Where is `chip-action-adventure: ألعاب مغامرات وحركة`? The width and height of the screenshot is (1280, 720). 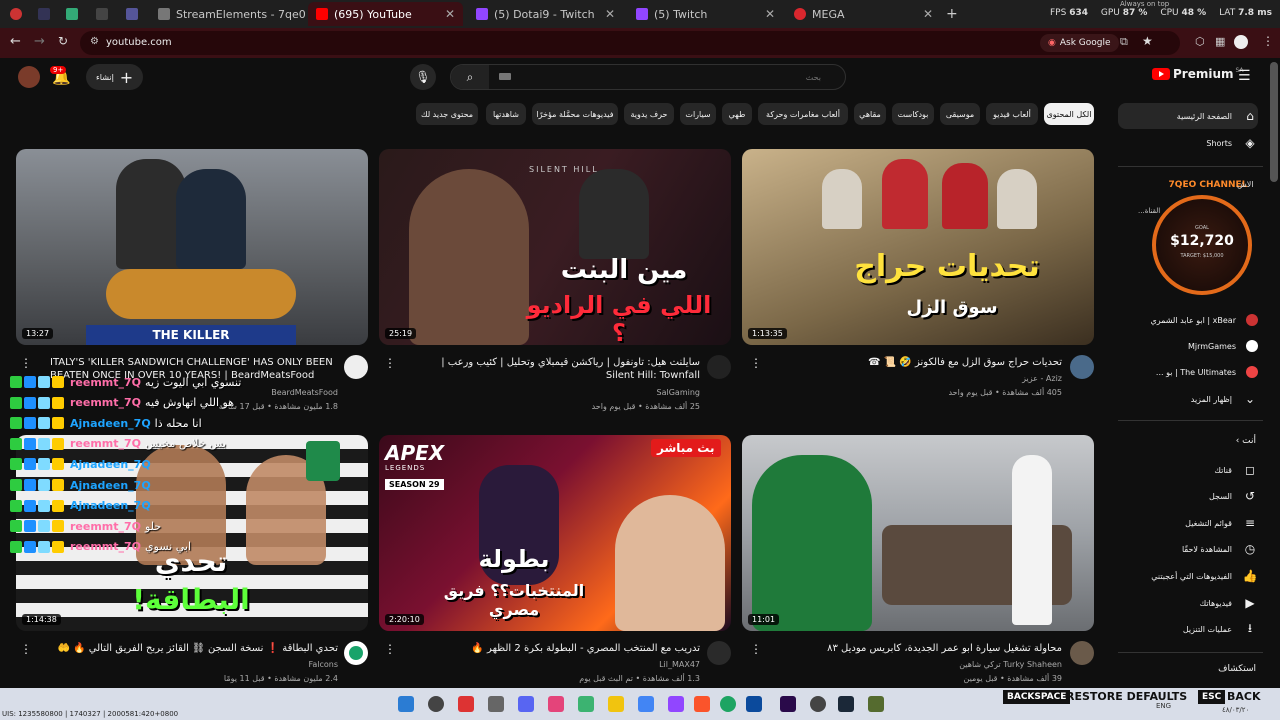
chip-action-adventure: ألعاب مغامرات وحركة is located at coordinates (803, 114).